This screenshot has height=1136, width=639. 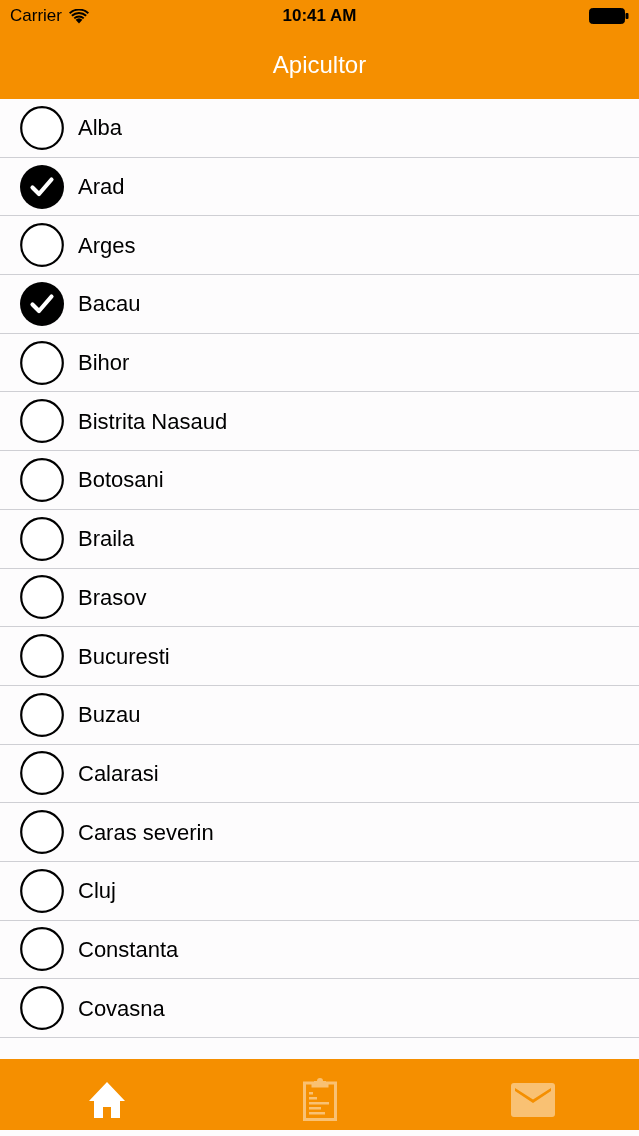 What do you see at coordinates (107, 245) in the screenshot?
I see `county-label: Arges` at bounding box center [107, 245].